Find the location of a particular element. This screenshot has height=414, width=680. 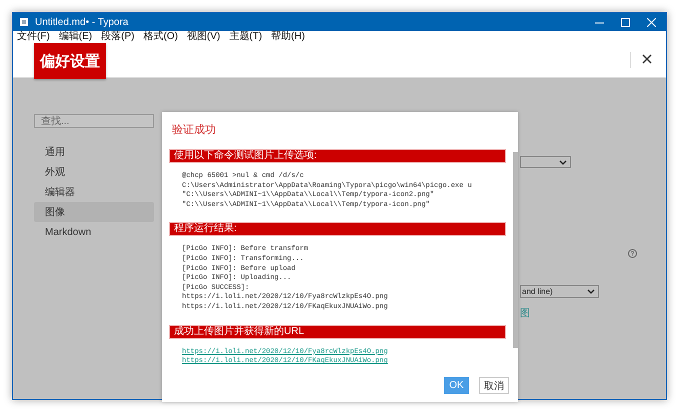

menu-item: 编辑(E) is located at coordinates (75, 37).